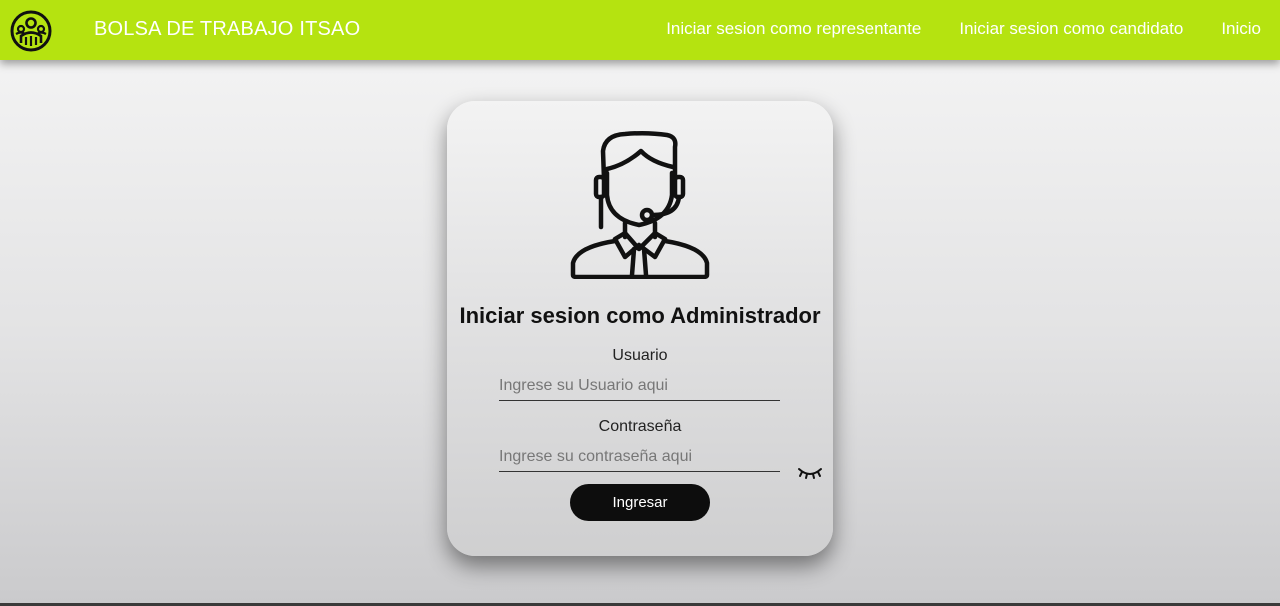 This screenshot has width=1280, height=606. Describe the element at coordinates (640, 204) in the screenshot. I see `support-agent-icon` at that location.